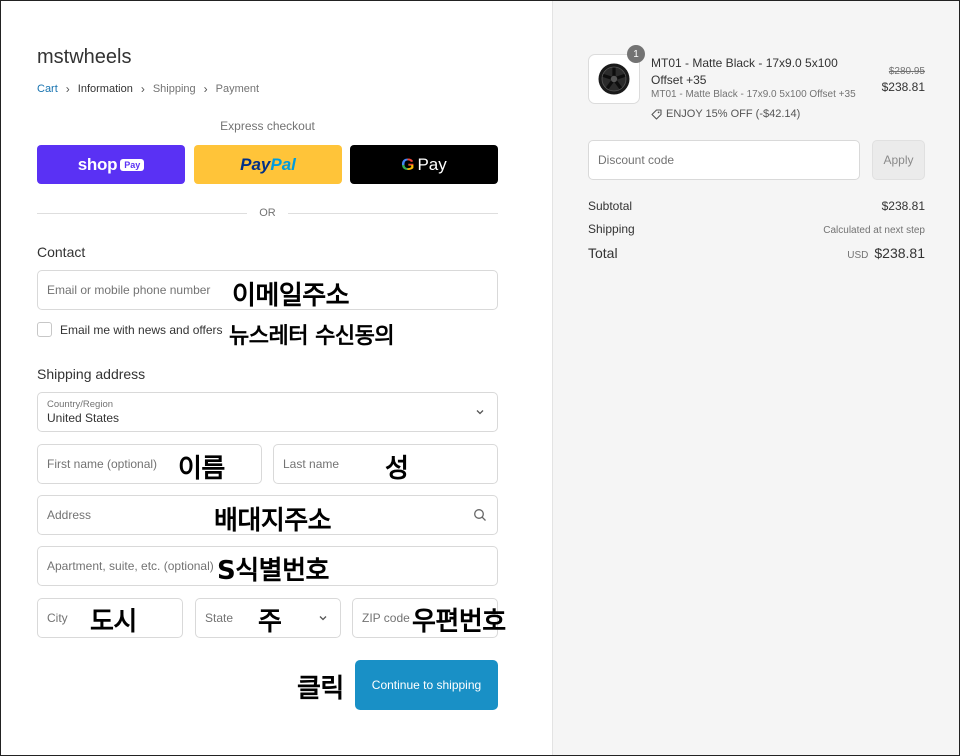 The image size is (960, 756). I want to click on address-annotation: 배대지주소, so click(273, 521).